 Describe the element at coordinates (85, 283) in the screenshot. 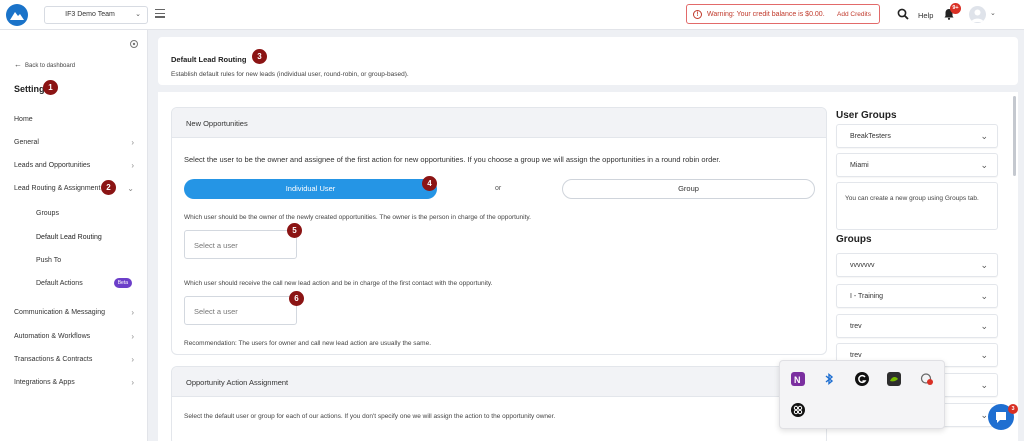

I see `sidebar-item-default-actions: Default Actions Beta` at that location.